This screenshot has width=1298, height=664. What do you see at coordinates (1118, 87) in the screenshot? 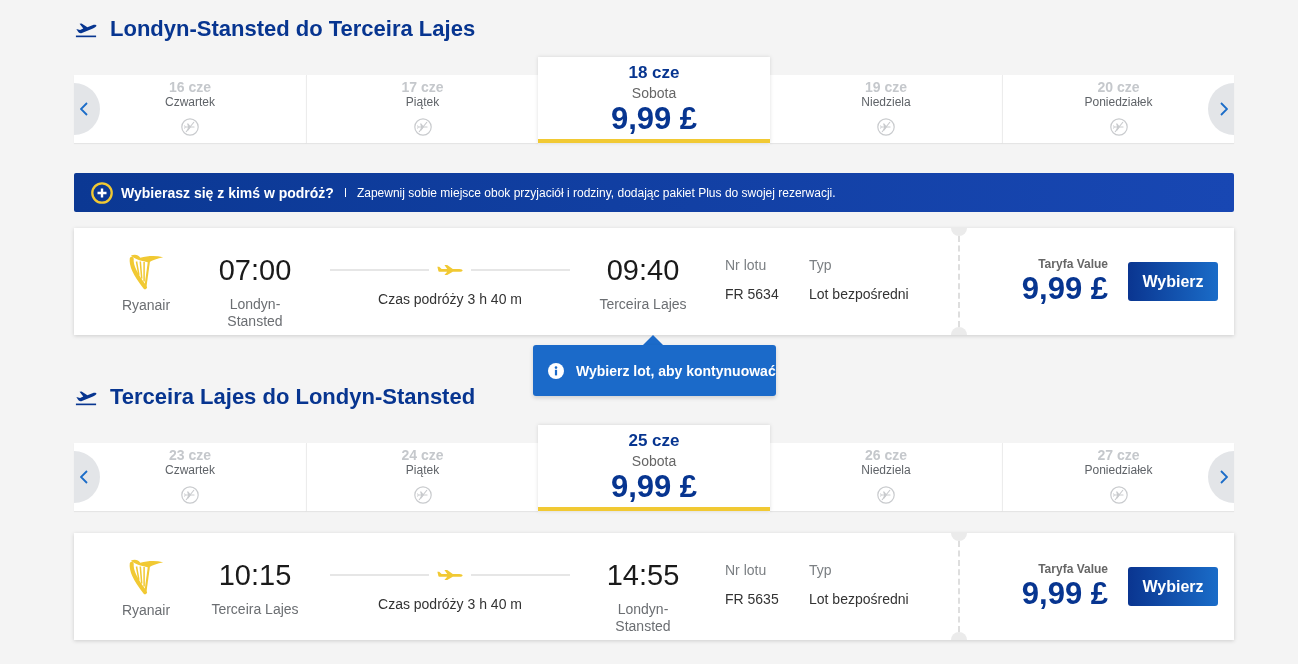
I see `tab-date: 20 cze` at bounding box center [1118, 87].